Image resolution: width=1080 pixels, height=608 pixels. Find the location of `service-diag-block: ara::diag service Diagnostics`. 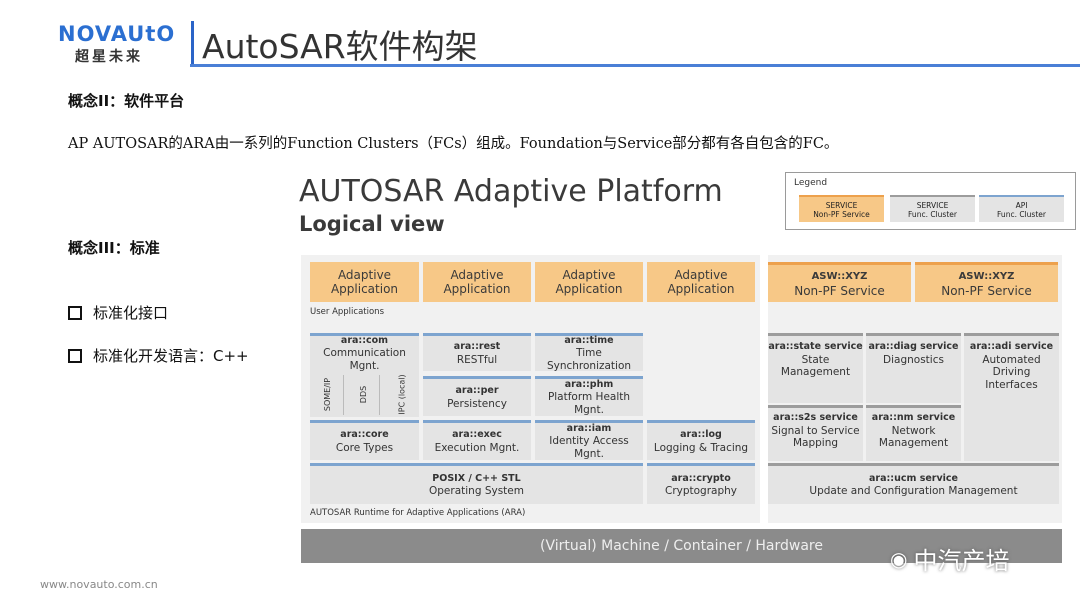

service-diag-block: ara::diag service Diagnostics is located at coordinates (913, 368).